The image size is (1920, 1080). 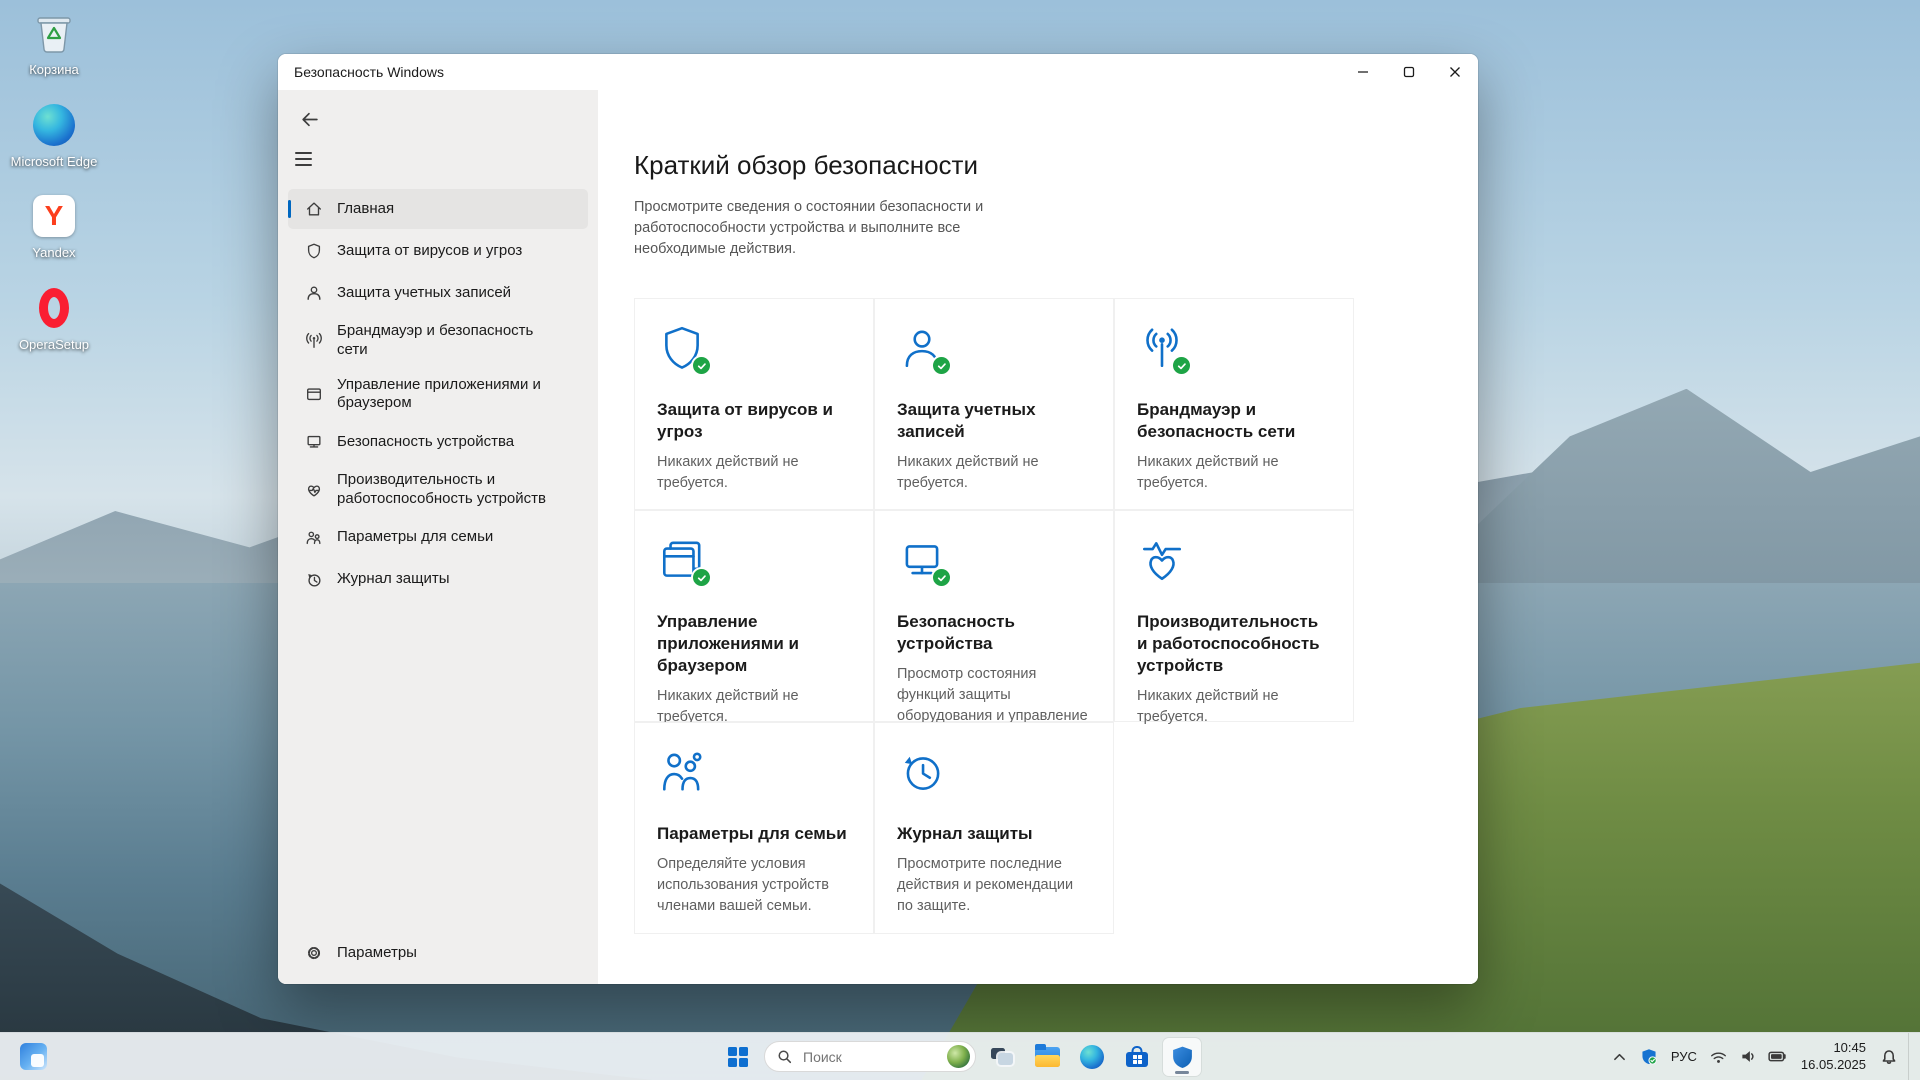 I want to click on sidebar-item-home: Главная, so click(x=438, y=209).